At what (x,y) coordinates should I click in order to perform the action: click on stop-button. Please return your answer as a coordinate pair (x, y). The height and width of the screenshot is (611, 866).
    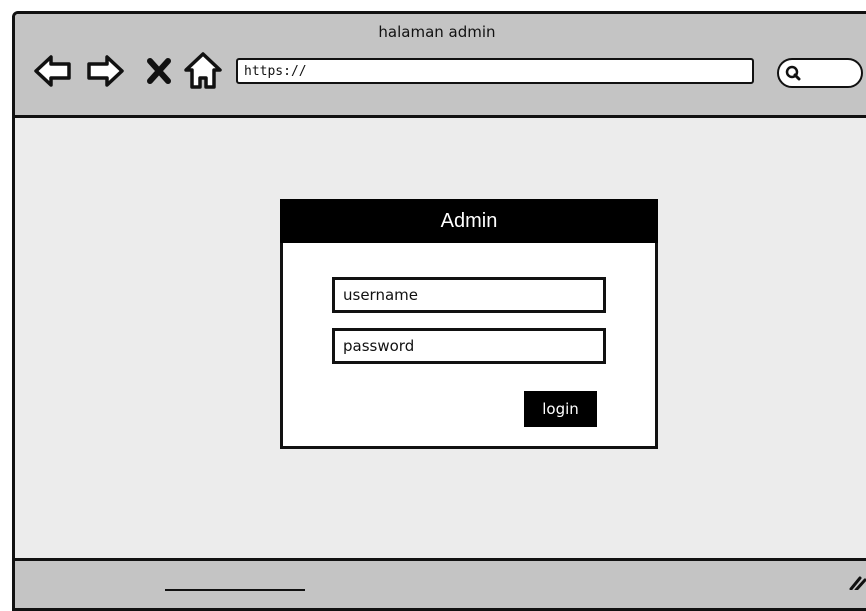
    Looking at the image, I should click on (159, 71).